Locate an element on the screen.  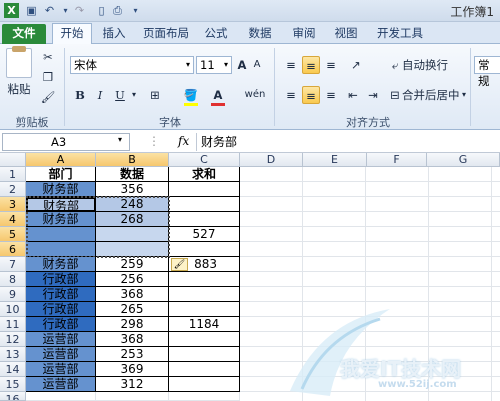
cell-c12 is located at coordinates (204, 339).